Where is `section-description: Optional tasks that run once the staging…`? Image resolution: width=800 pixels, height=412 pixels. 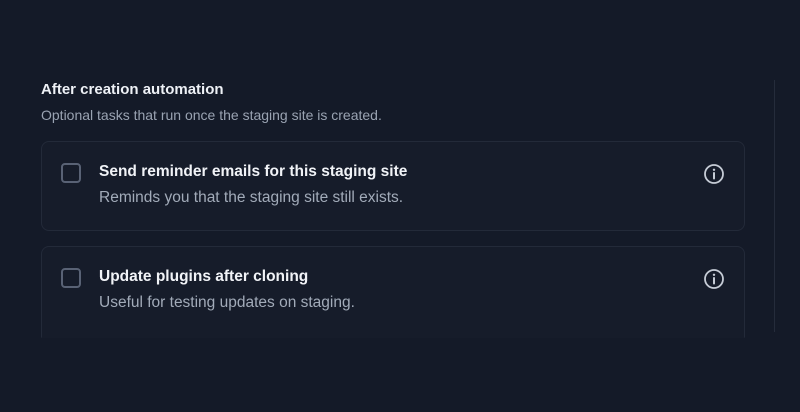
section-description: Optional tasks that run once the staging… is located at coordinates (211, 115).